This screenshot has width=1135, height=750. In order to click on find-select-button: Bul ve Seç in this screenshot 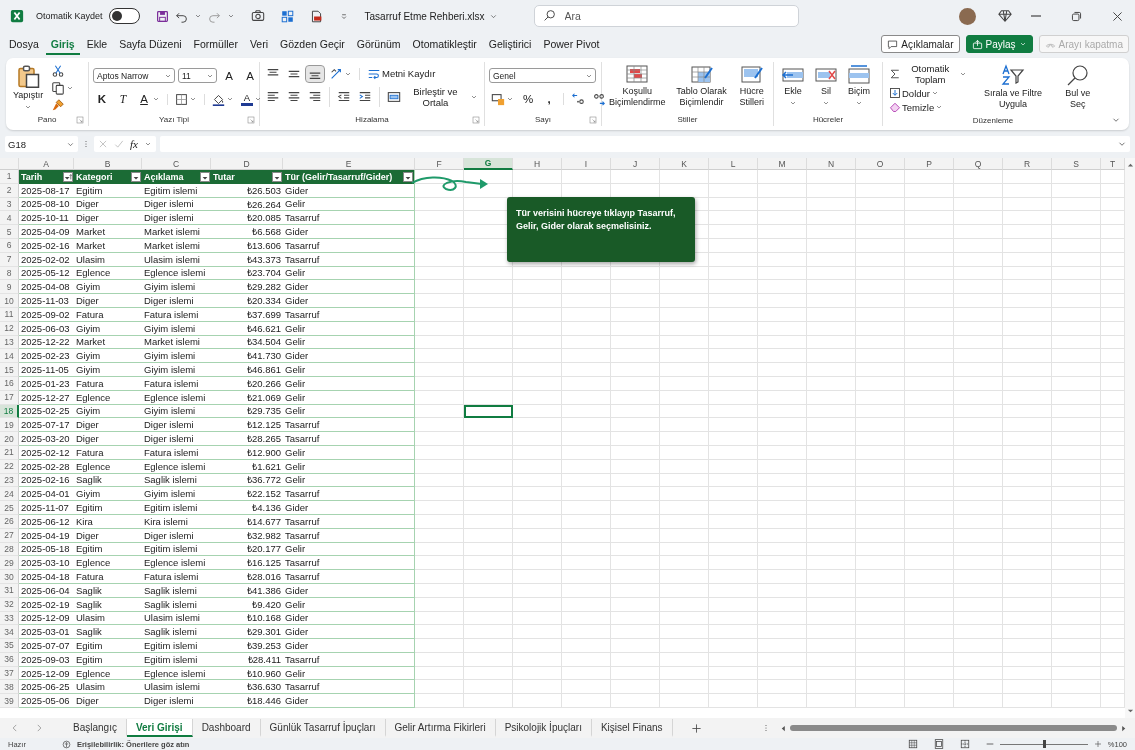, I will do `click(1077, 88)`.